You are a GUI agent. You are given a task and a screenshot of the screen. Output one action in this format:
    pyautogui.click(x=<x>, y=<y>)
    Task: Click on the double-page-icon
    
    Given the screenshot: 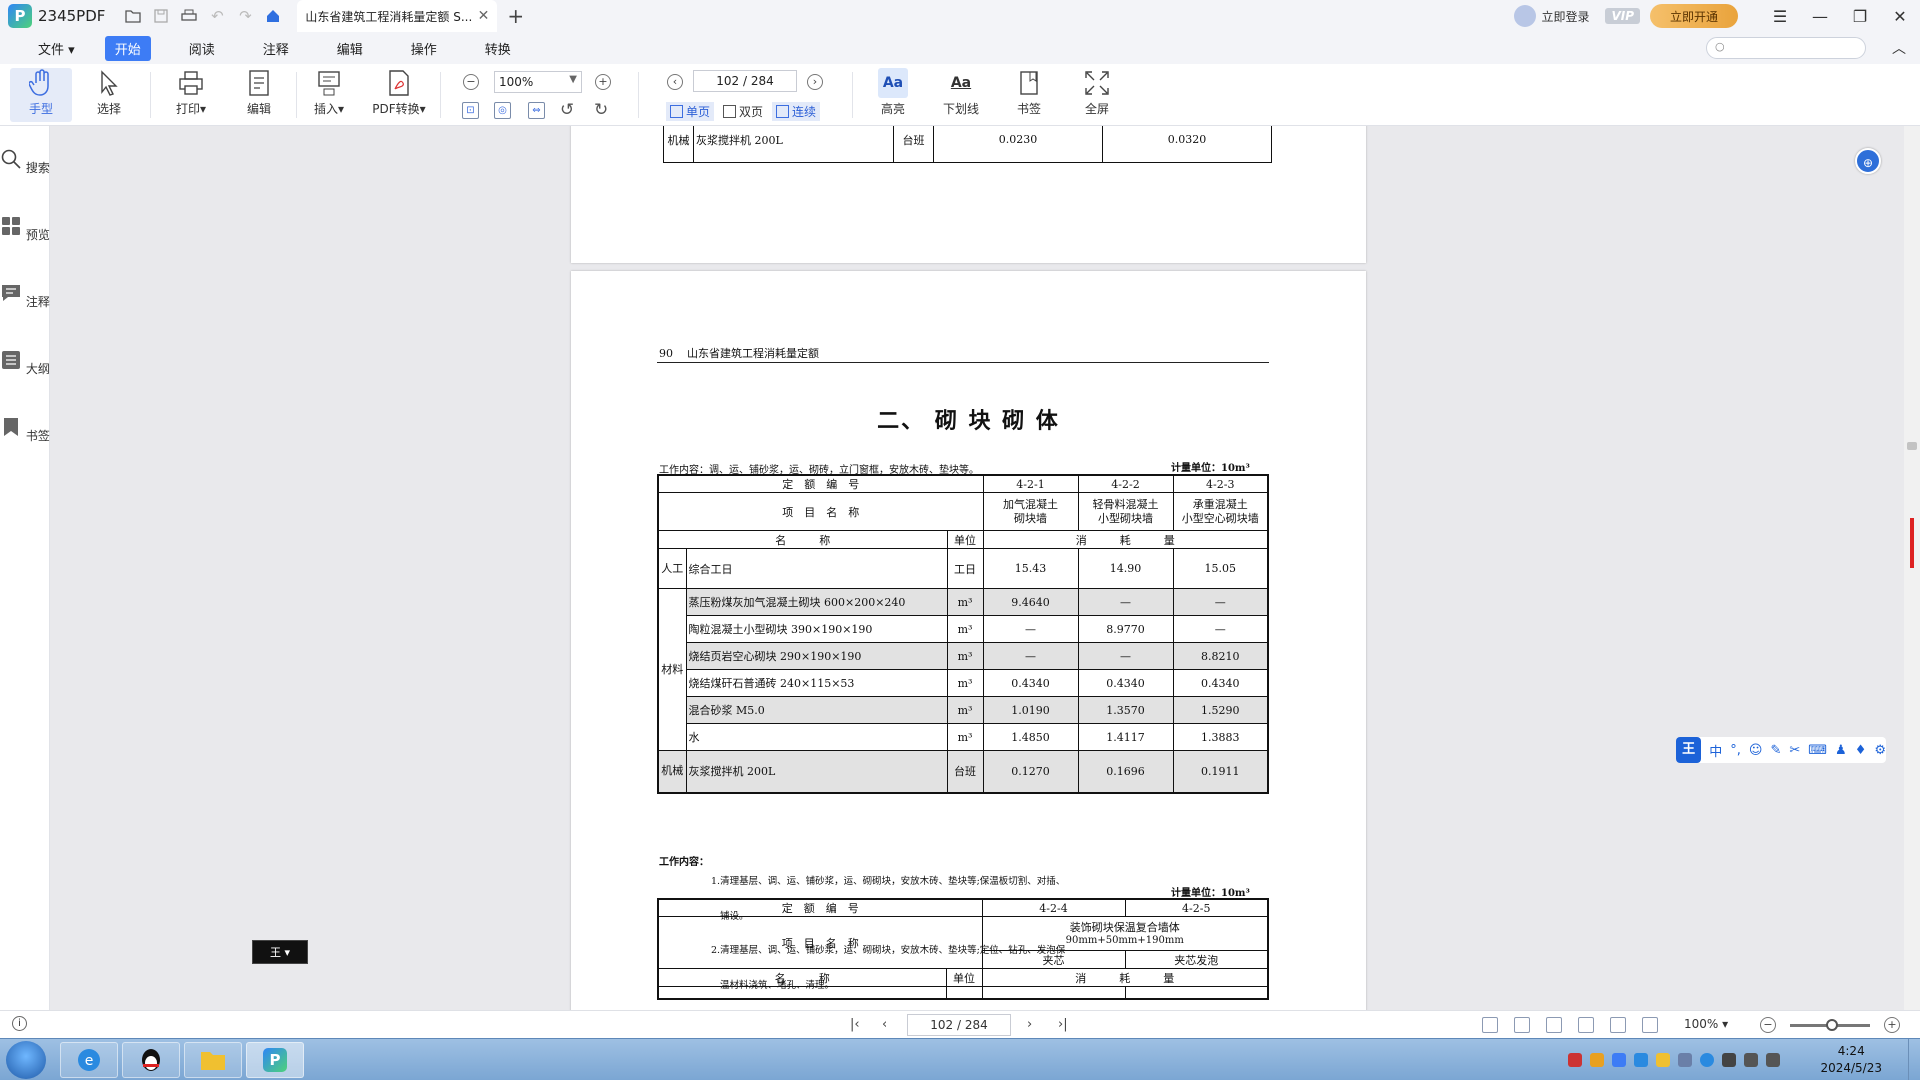 What is the action you would take?
    pyautogui.click(x=1618, y=1025)
    